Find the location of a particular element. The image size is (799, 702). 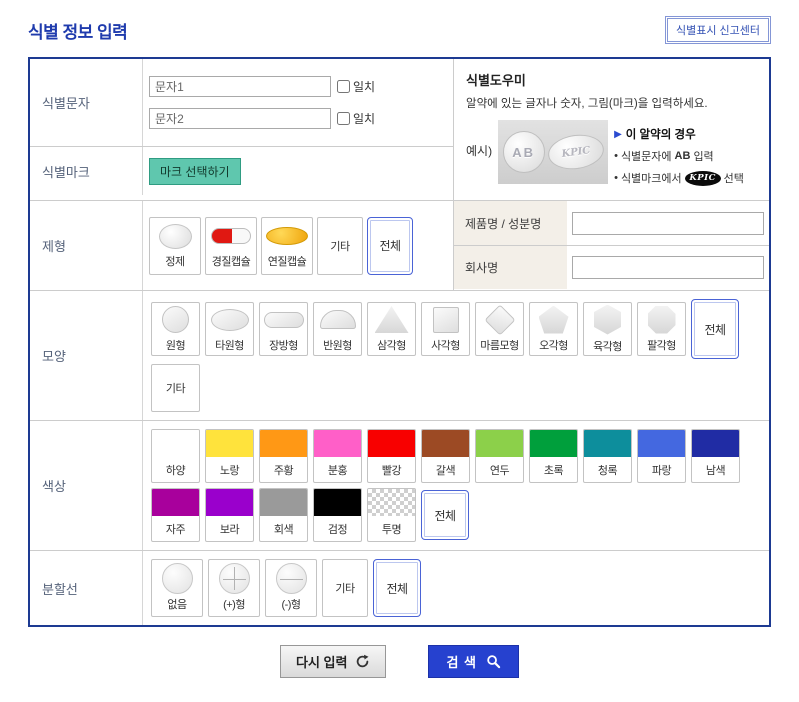

identification-left: 식별문자 일치 일 is located at coordinates (242, 129).